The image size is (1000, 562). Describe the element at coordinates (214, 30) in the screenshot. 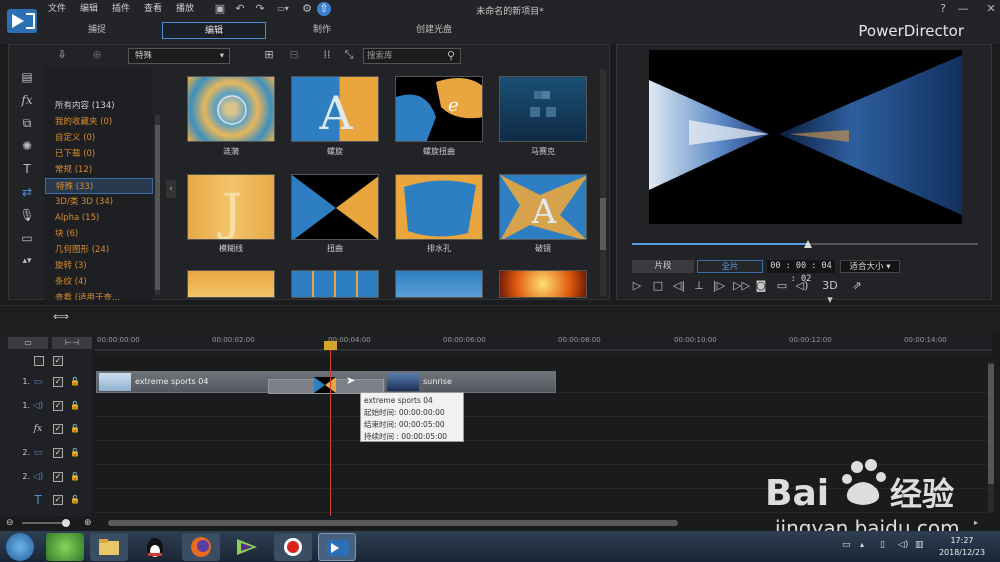

I see `tab-edit: 编辑` at that location.